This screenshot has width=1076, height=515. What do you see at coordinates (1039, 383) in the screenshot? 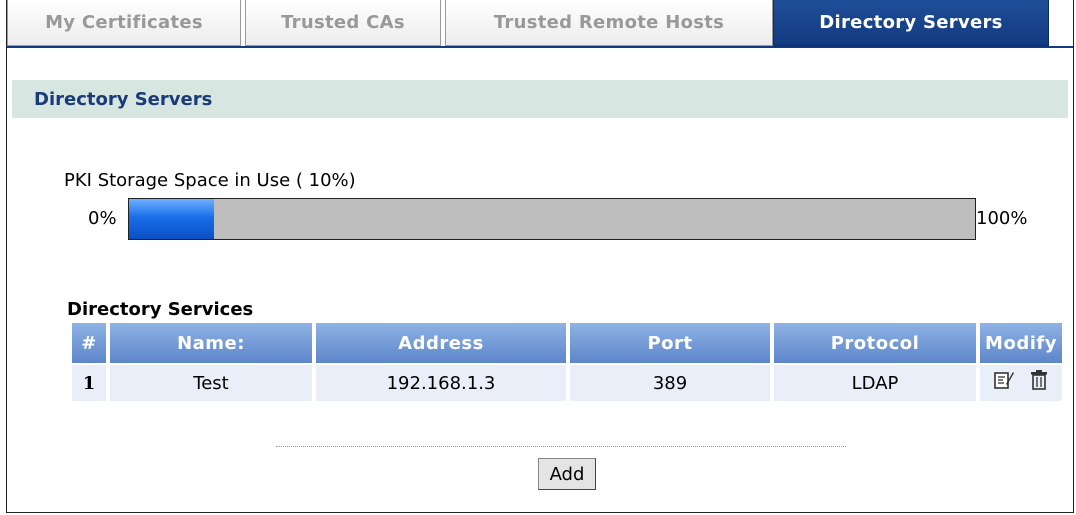
I see `trash-icon` at bounding box center [1039, 383].